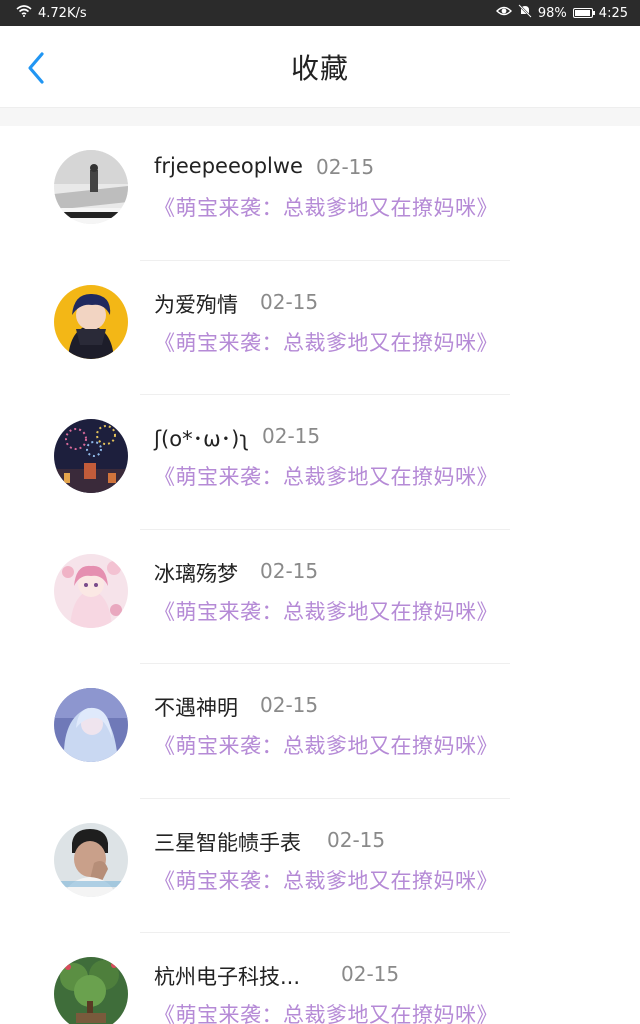 The width and height of the screenshot is (640, 1024). What do you see at coordinates (525, 13) in the screenshot?
I see `mute-icon` at bounding box center [525, 13].